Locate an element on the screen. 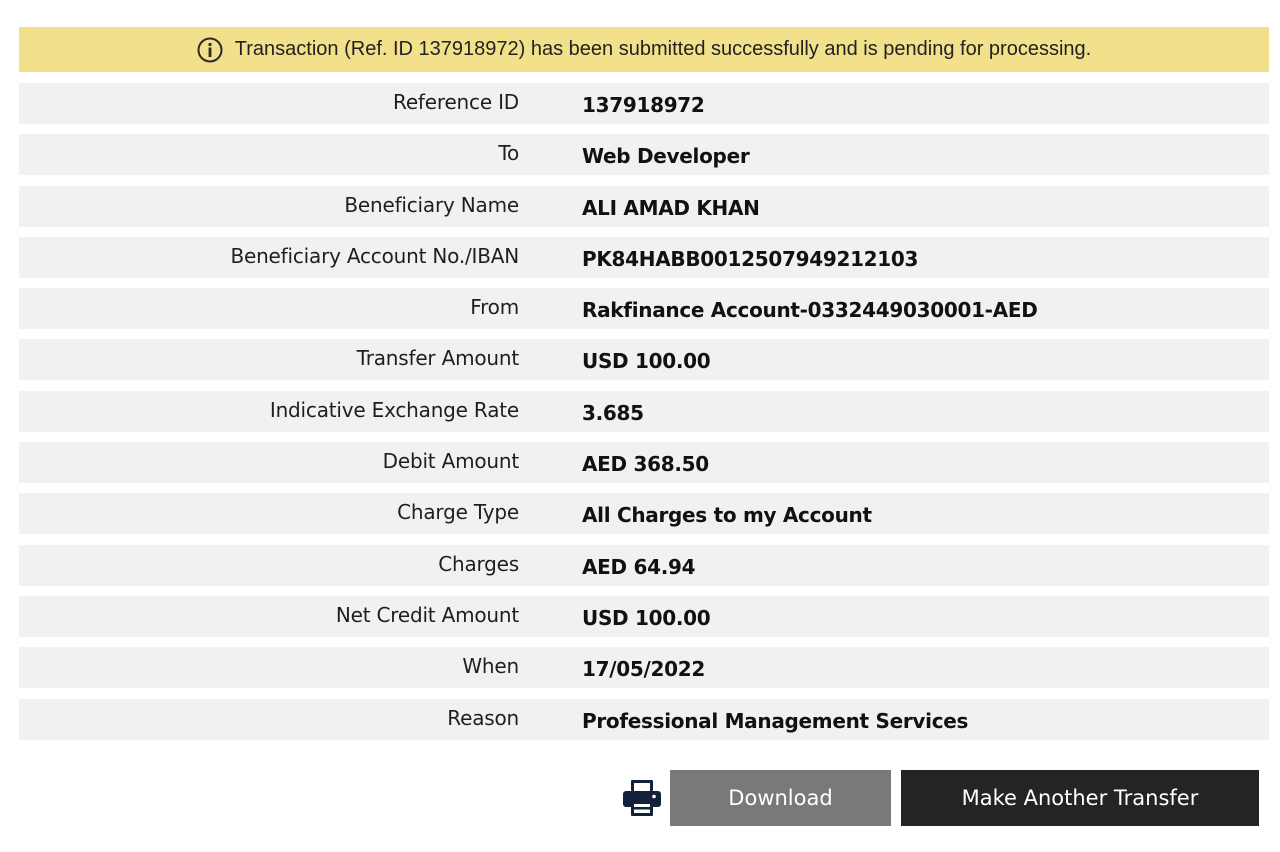  detail-label: Transfer Amount is located at coordinates (438, 358).